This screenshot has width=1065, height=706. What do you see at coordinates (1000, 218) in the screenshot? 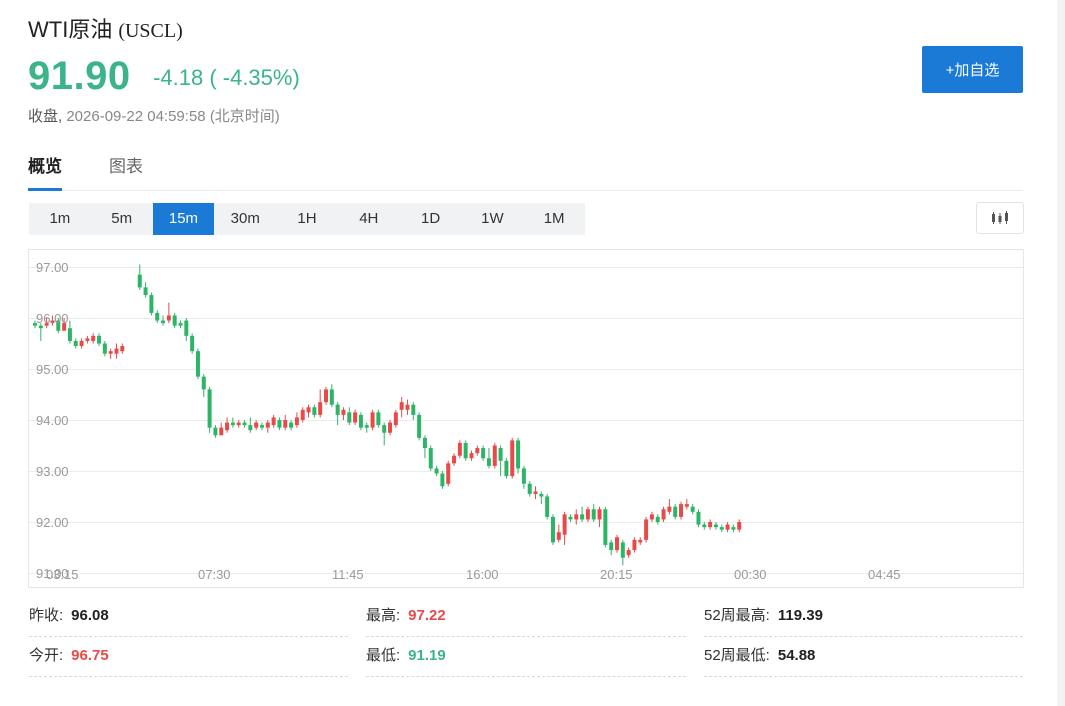
I see `chart-type-button` at bounding box center [1000, 218].